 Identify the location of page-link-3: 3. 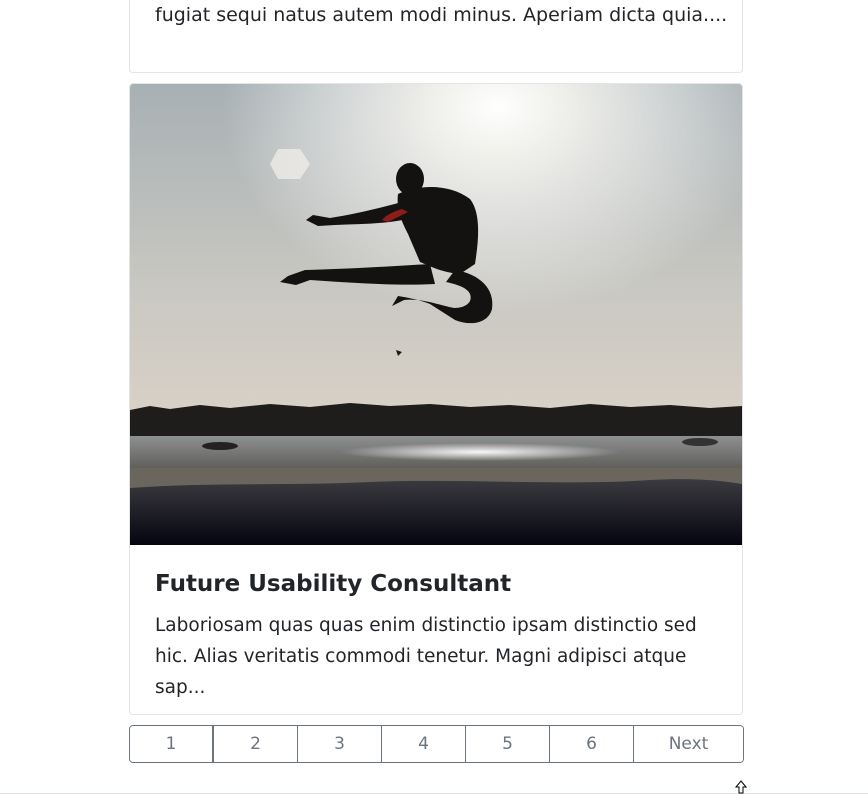
(340, 744).